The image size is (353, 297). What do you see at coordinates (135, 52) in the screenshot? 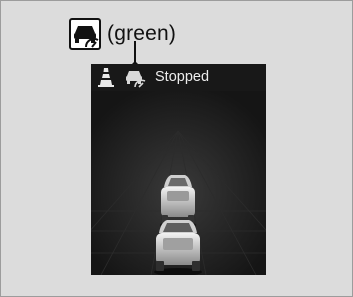
I see `leader-line` at bounding box center [135, 52].